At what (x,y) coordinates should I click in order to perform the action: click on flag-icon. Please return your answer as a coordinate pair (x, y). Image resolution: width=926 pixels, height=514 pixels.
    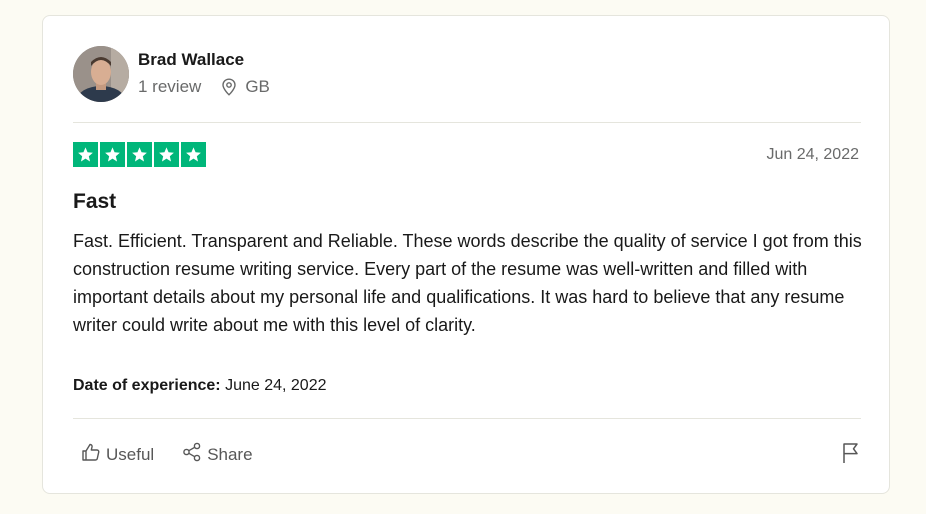
    Looking at the image, I should click on (851, 455).